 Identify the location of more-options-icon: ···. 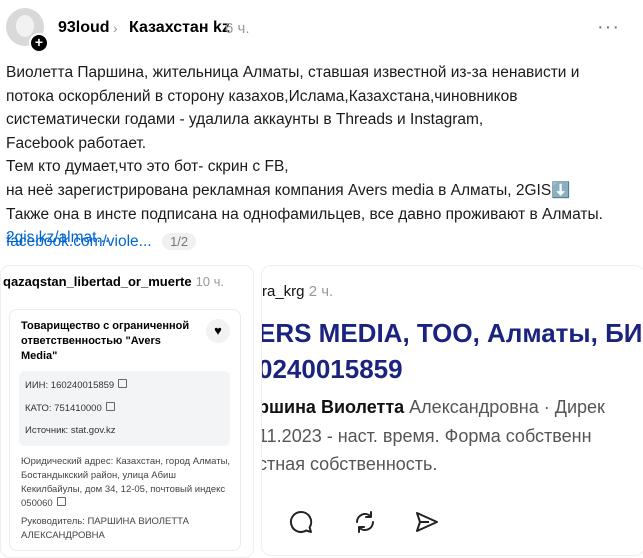
(608, 27).